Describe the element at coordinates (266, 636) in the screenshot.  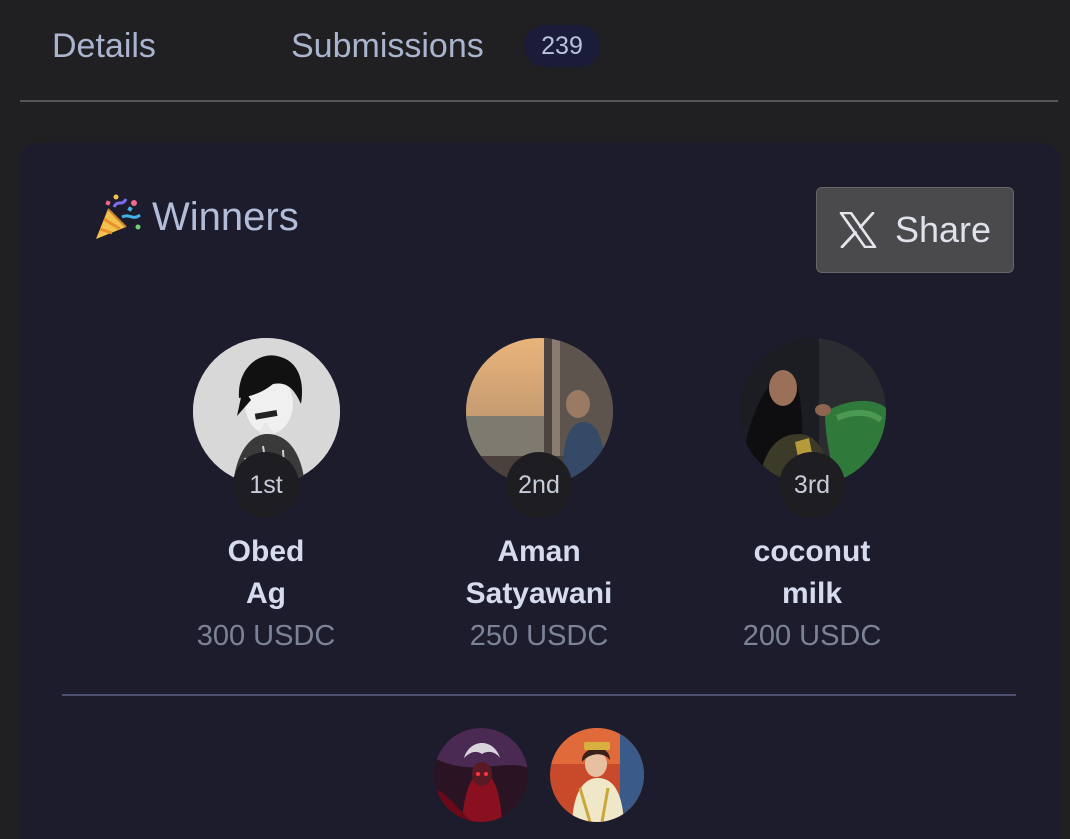
I see `winner-prize: 300 USDC` at that location.